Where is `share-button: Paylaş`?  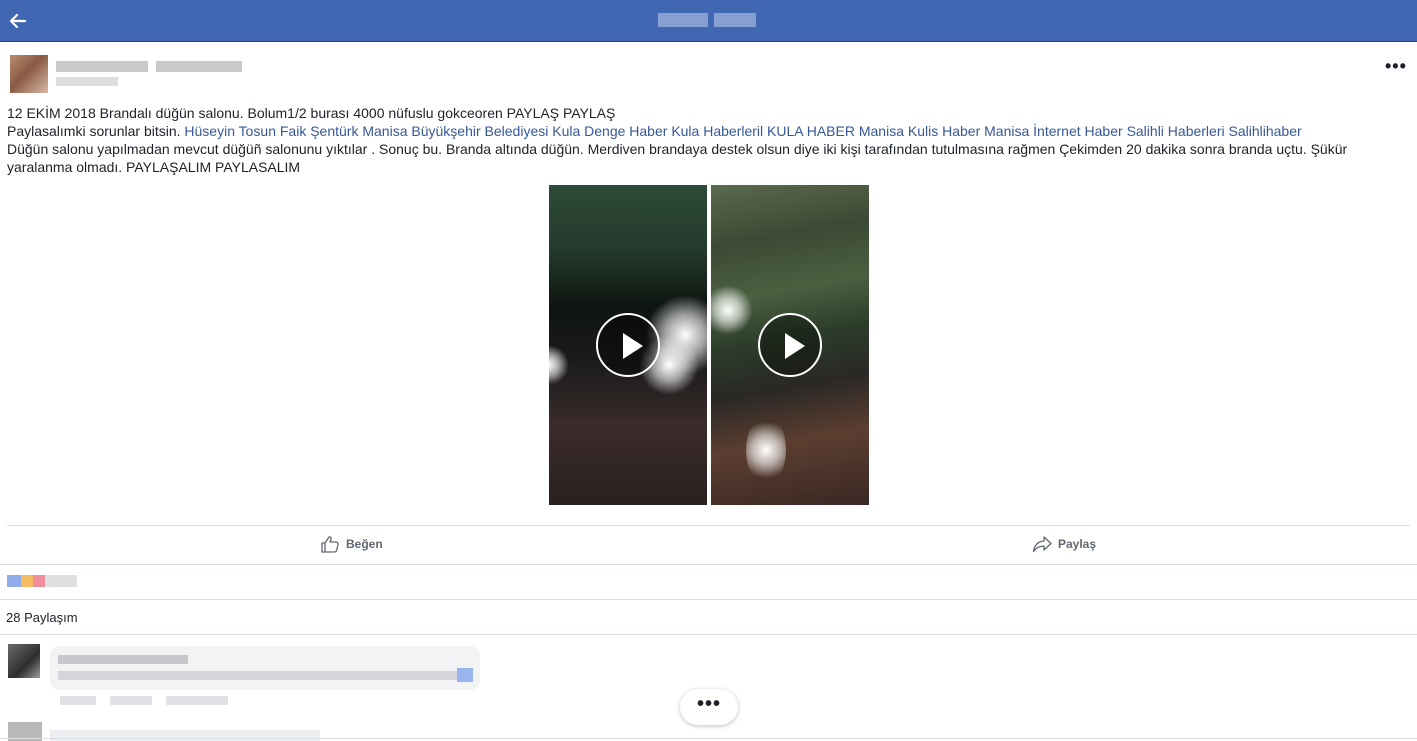 share-button: Paylaş is located at coordinates (1064, 544).